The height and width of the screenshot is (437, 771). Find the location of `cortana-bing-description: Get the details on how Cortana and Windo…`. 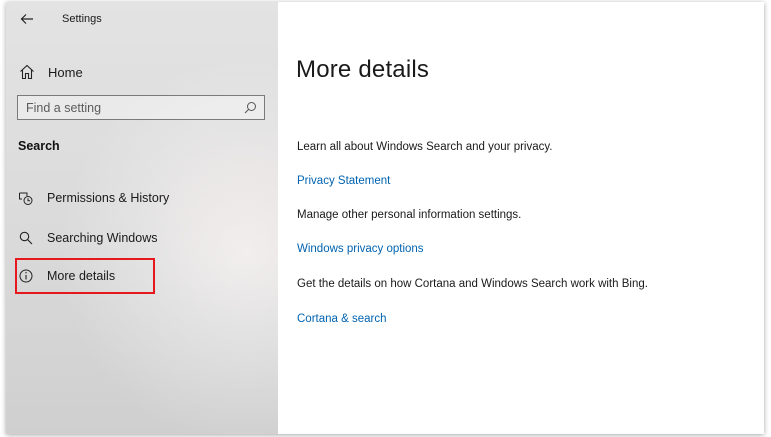

cortana-bing-description: Get the details on how Cortana and Windo… is located at coordinates (472, 284).